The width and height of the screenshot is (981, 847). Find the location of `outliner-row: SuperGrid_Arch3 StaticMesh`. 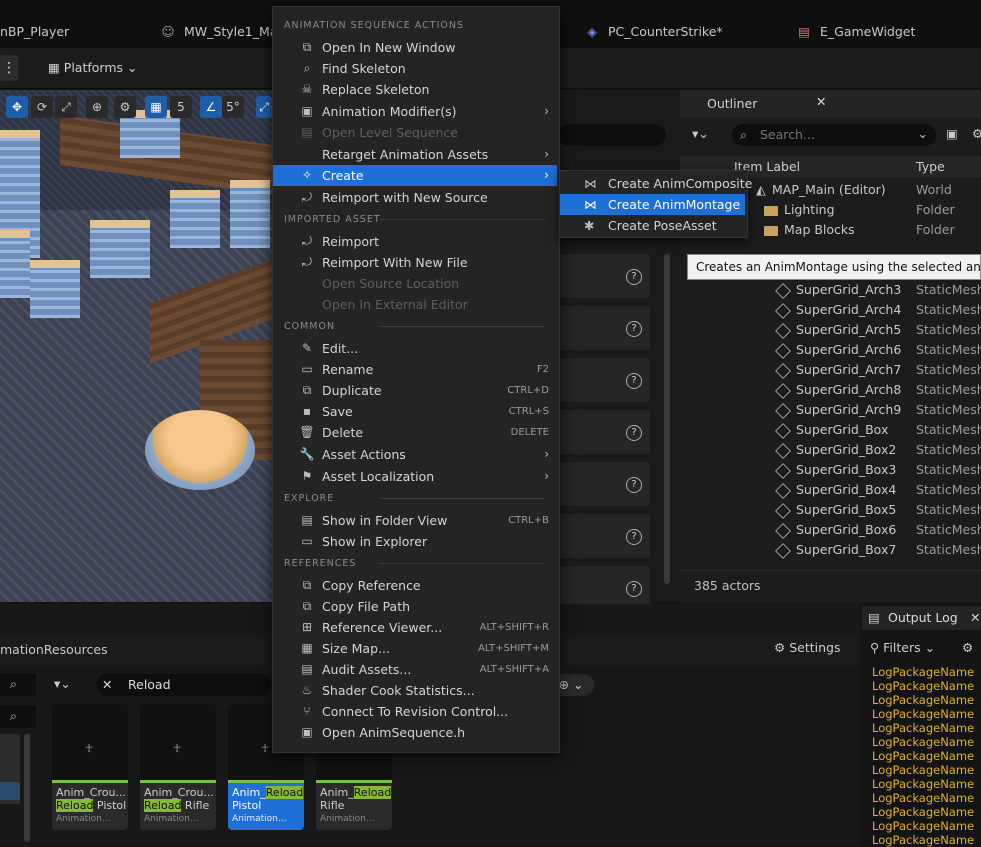

outliner-row: SuperGrid_Arch3 StaticMesh is located at coordinates (830, 290).